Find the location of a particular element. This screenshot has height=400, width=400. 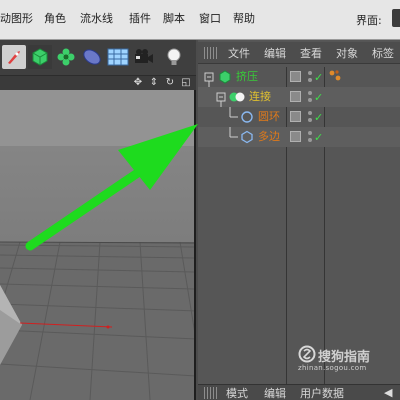

back-arrow-icon: ◀ is located at coordinates (388, 392).